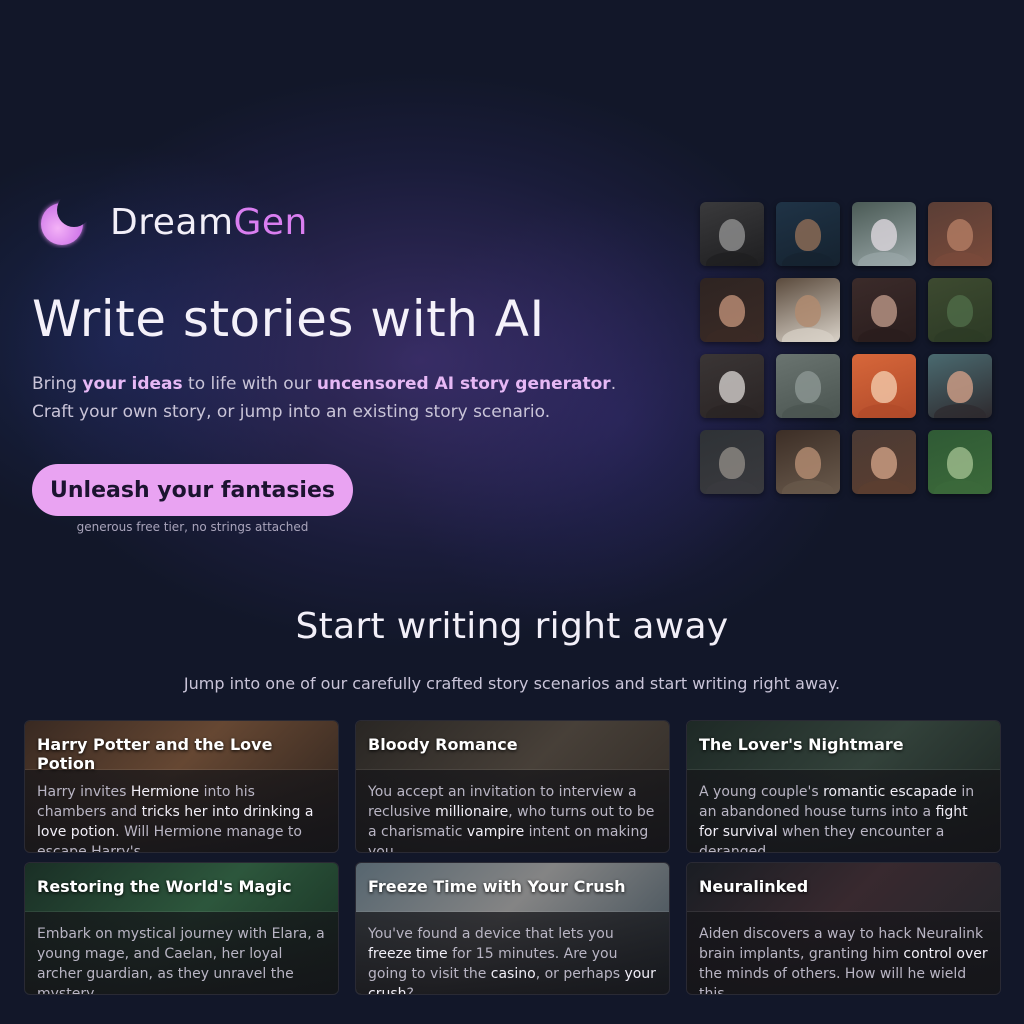  I want to click on scenario-card-title: Freeze Time with Your Crush, so click(497, 886).